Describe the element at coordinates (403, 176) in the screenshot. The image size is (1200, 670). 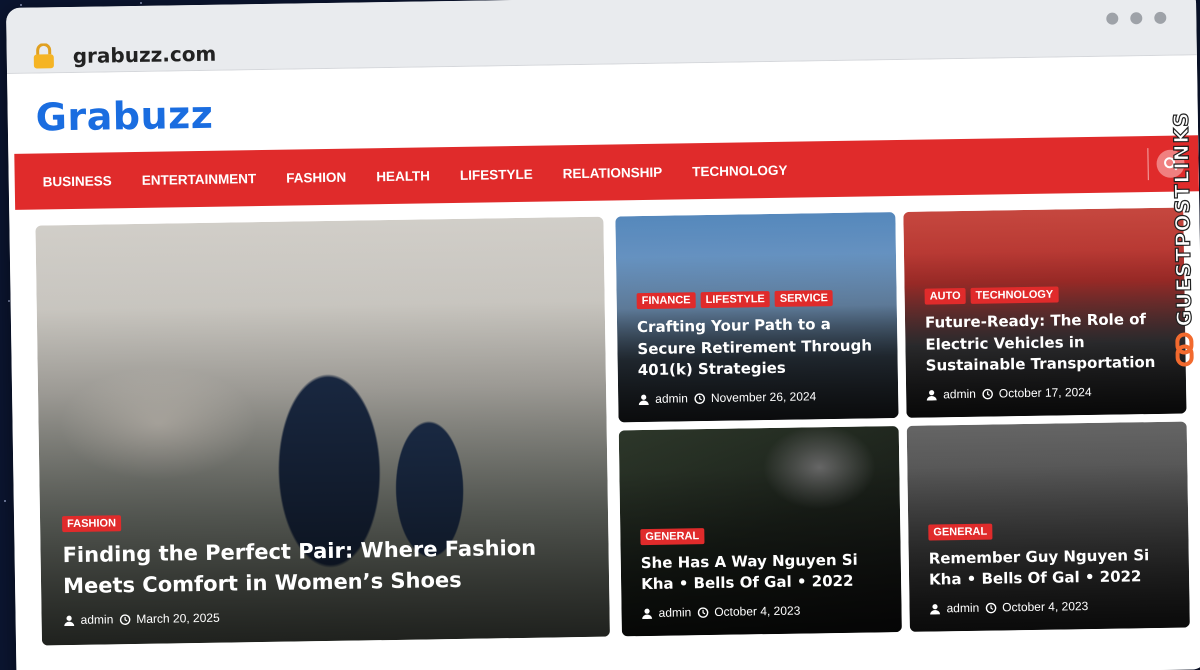
I see `nav-health: HEALTH` at that location.